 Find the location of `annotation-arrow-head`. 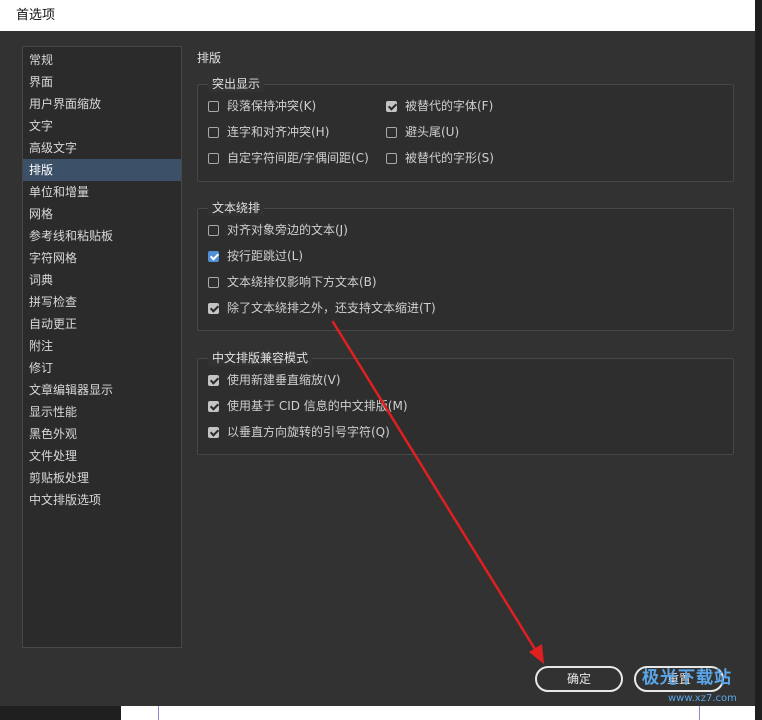

annotation-arrow-head is located at coordinates (536, 654).